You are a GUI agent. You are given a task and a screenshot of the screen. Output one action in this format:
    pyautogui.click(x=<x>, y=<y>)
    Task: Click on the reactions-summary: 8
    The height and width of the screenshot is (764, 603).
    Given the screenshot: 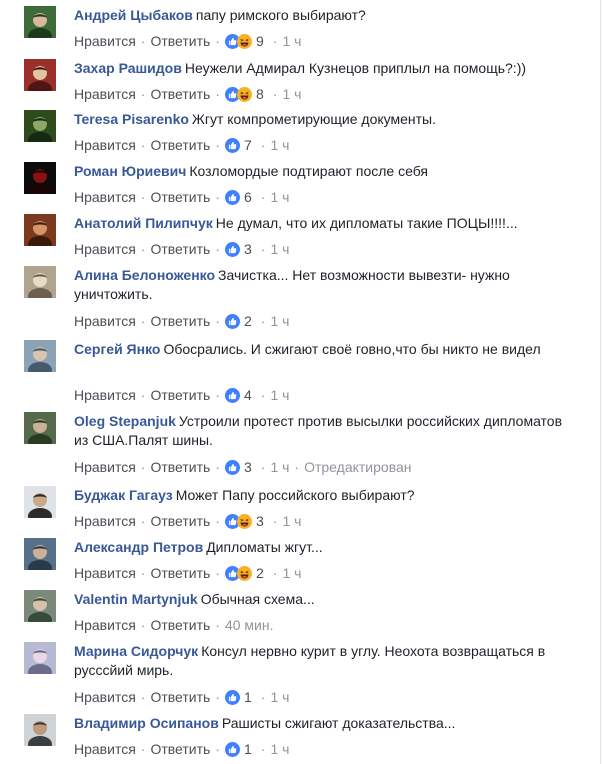 What is the action you would take?
    pyautogui.click(x=244, y=94)
    